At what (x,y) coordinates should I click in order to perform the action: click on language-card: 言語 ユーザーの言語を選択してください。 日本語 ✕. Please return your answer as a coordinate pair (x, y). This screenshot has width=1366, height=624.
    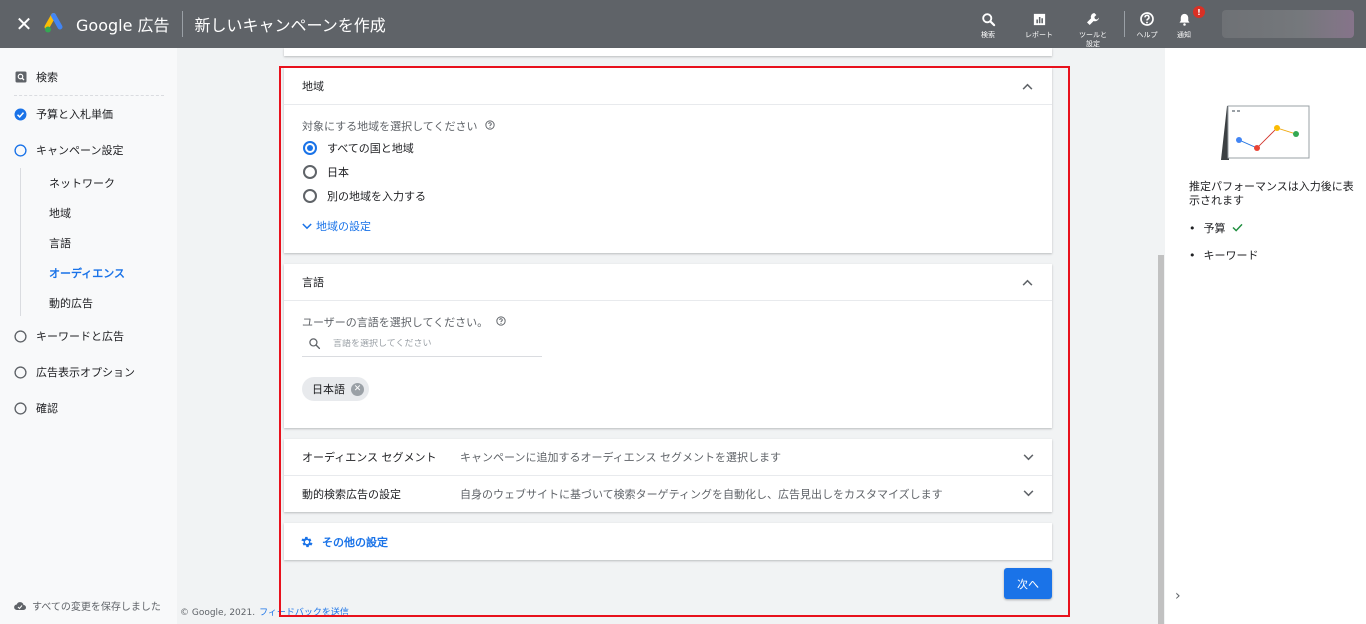
    Looking at the image, I should click on (668, 346).